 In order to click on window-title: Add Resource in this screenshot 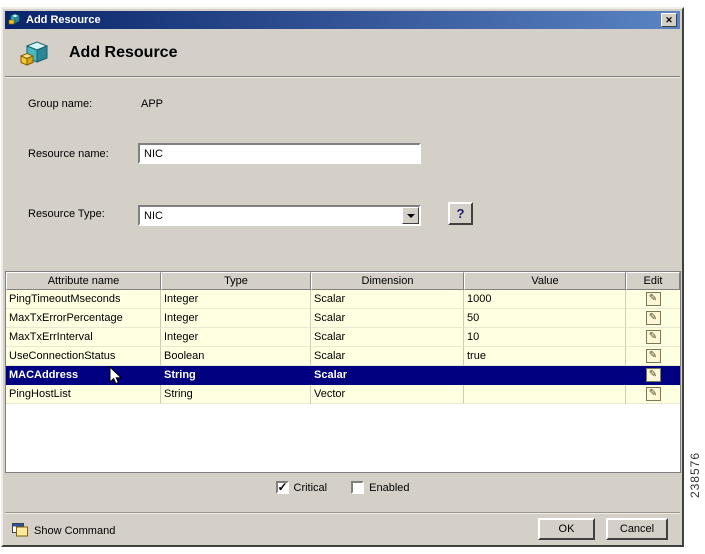, I will do `click(63, 20)`.